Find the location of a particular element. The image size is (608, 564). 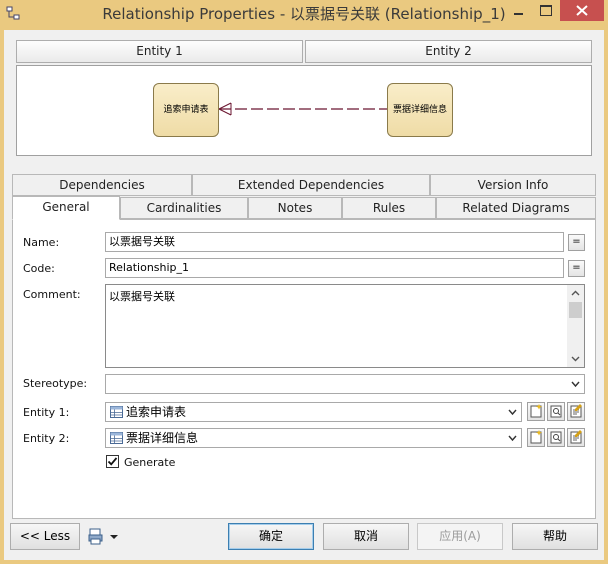

generate-checkbox is located at coordinates (112, 461).